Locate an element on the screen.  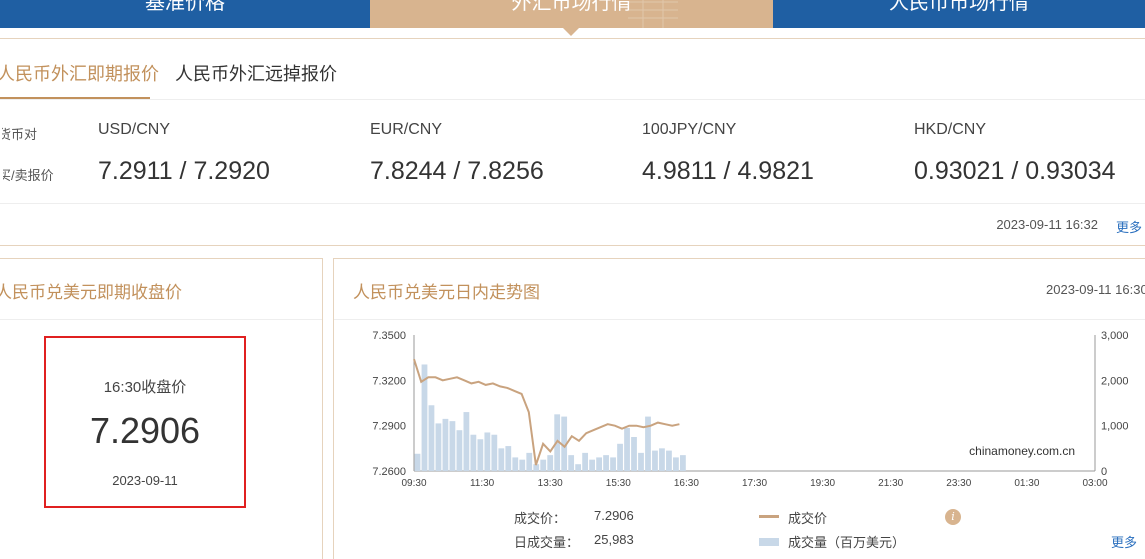
nav-decoration-icon is located at coordinates (653, 14).